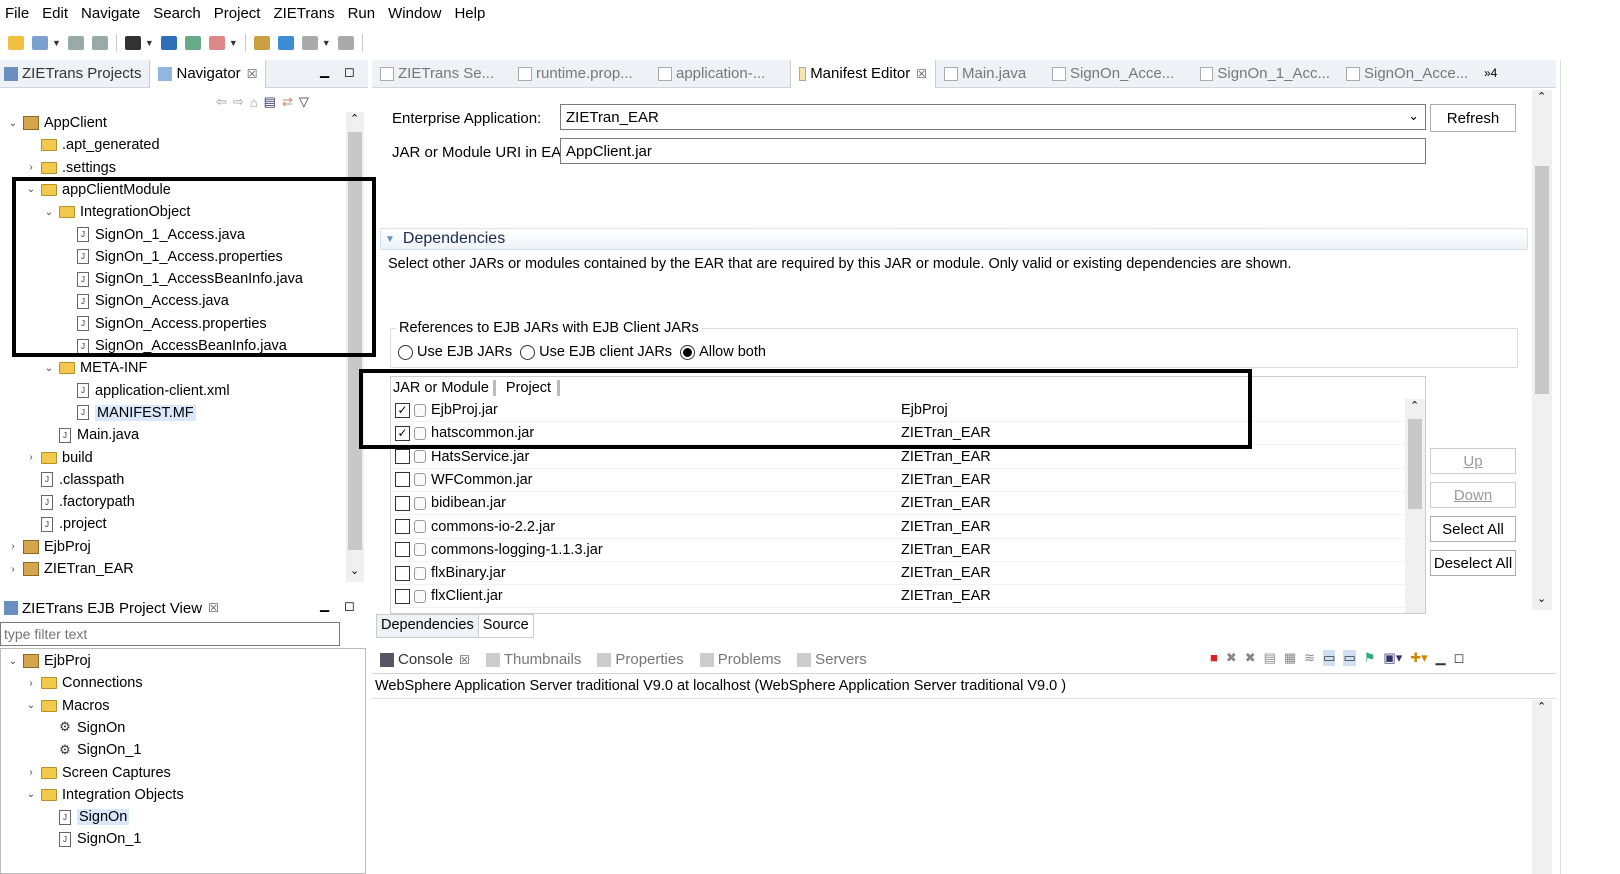 Image resolution: width=1620 pixels, height=874 pixels. Describe the element at coordinates (898, 574) in the screenshot. I see `table-row: flxBinary.jar ZIETran_EAR` at that location.